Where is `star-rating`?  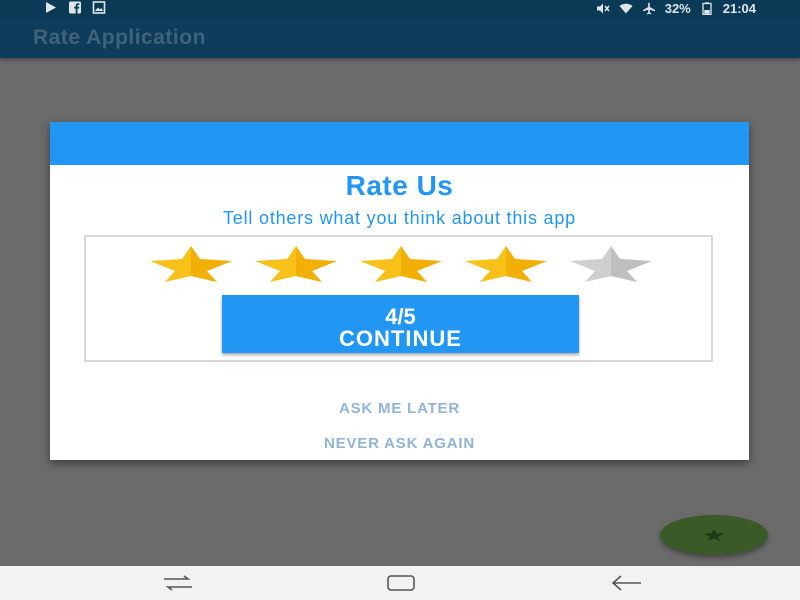 star-rating is located at coordinates (403, 264).